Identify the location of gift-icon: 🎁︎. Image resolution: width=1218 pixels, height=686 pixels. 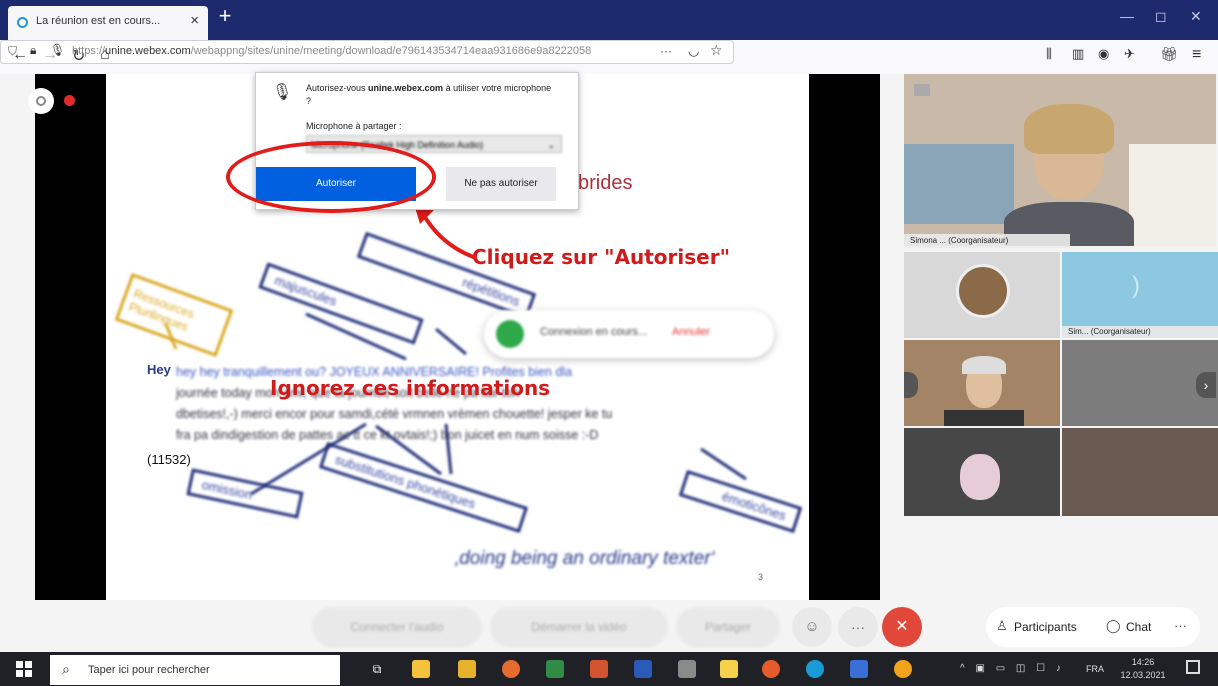
(1169, 54).